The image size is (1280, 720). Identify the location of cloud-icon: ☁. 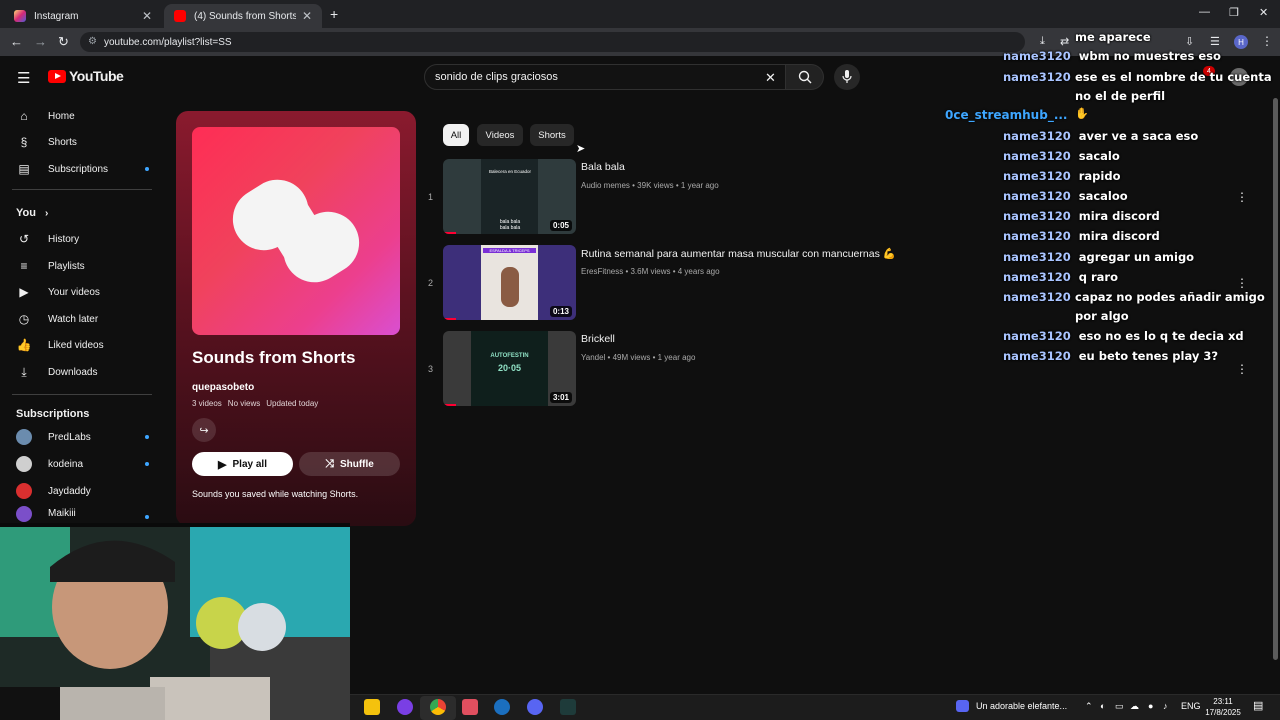
(1134, 706).